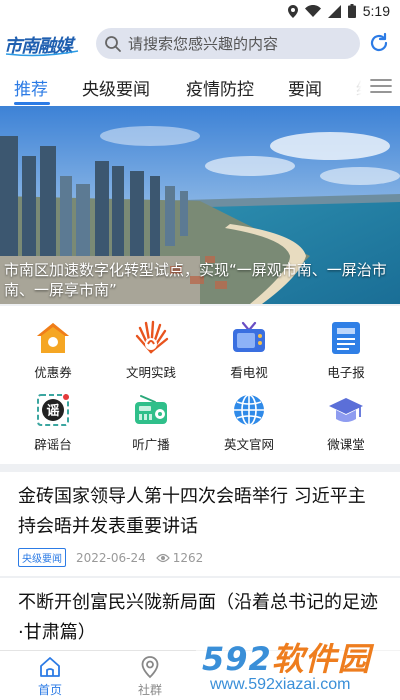  Describe the element at coordinates (249, 372) in the screenshot. I see `service-label: 看电视` at that location.